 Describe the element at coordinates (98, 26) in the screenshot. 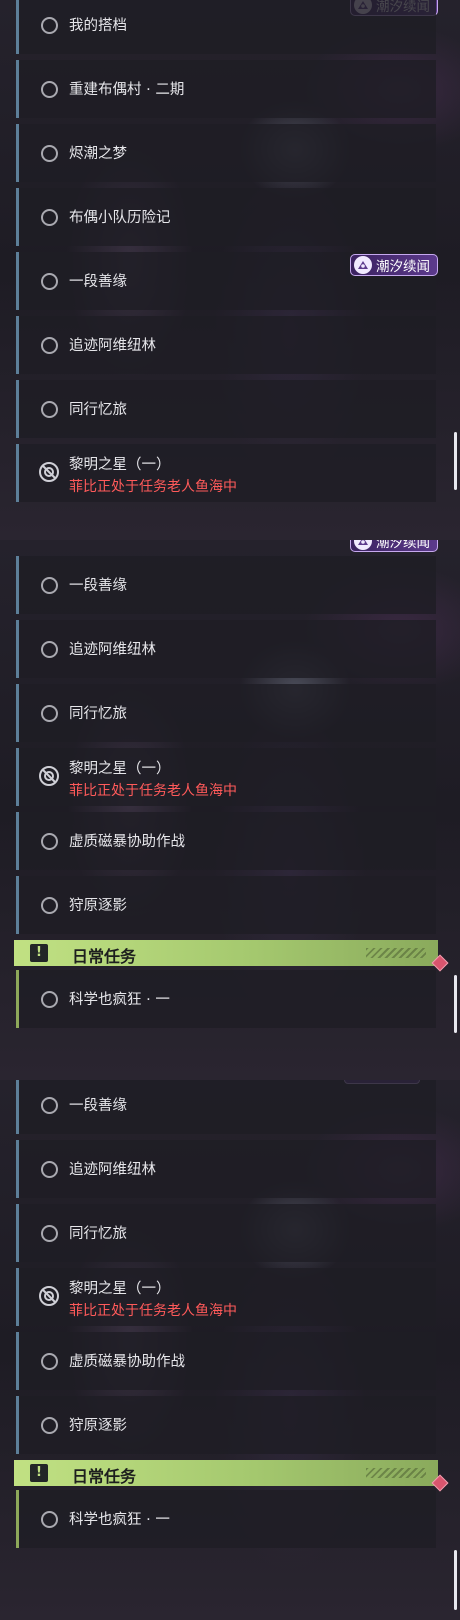

I see `quest-label: 我的搭档` at that location.